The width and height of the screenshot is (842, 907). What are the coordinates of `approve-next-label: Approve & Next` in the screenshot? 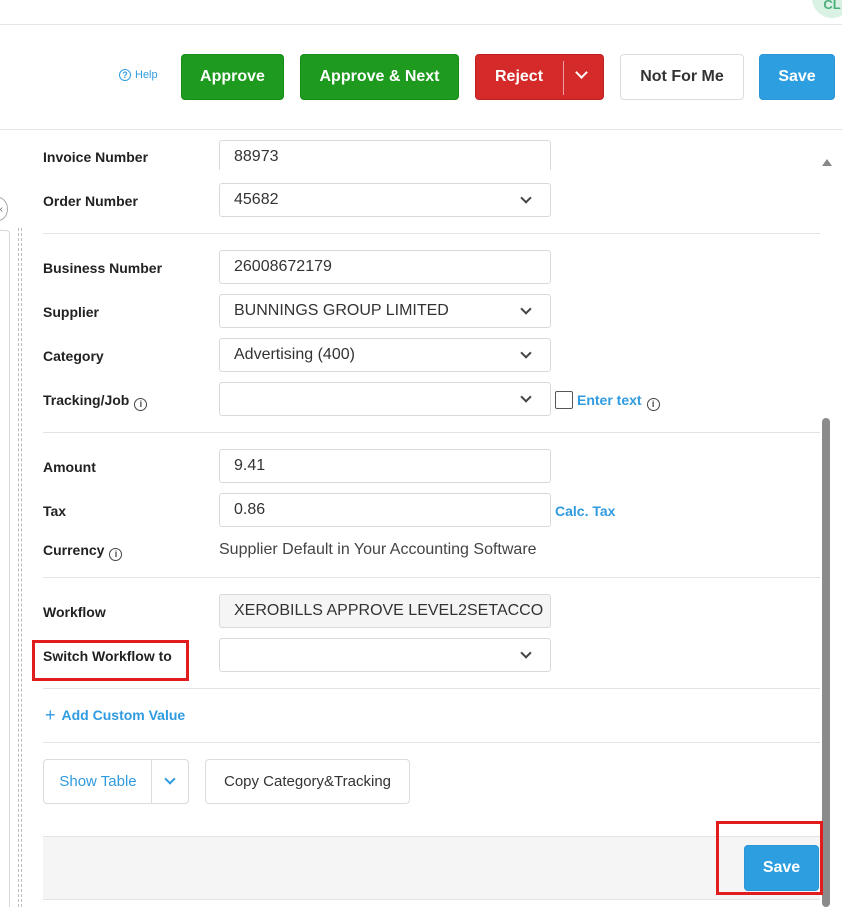 It's located at (379, 76).